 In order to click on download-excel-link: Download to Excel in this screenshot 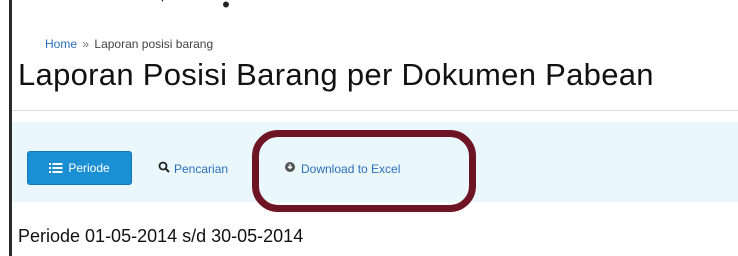, I will do `click(342, 168)`.